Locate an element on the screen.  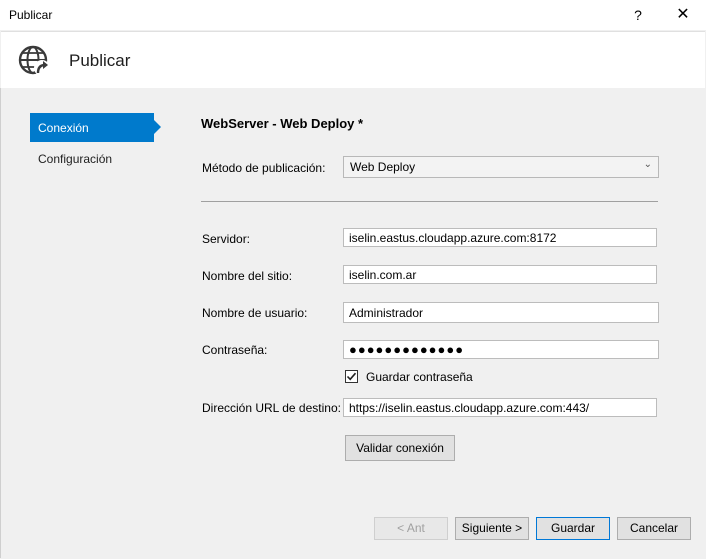
save-password-checkbox is located at coordinates (351, 376).